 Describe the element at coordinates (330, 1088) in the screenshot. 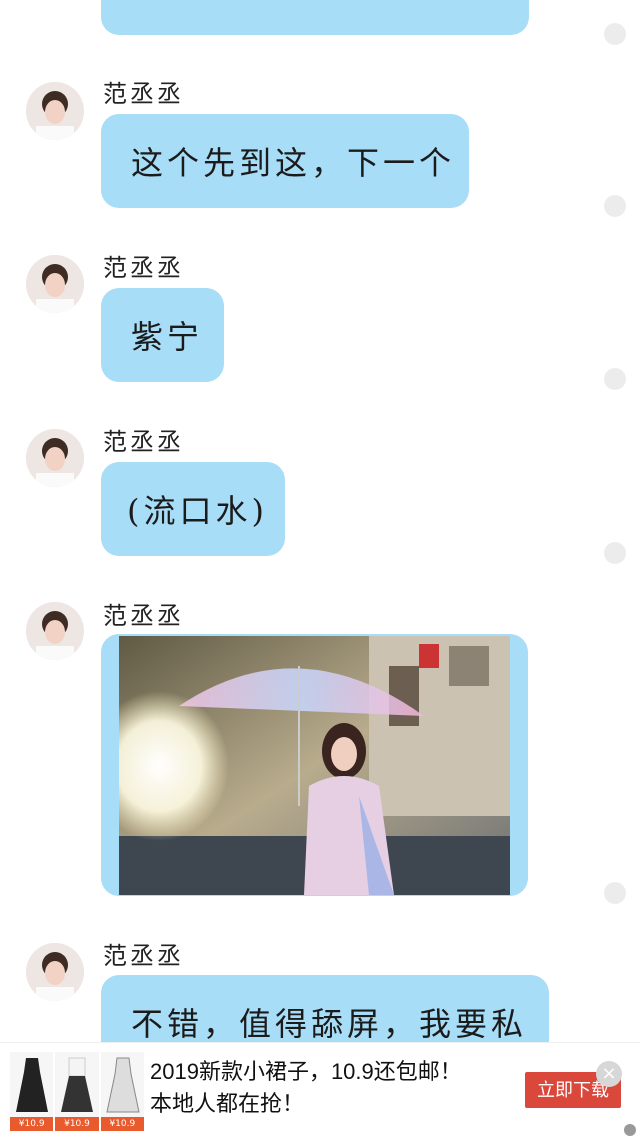

I see `ad-text: 2019新款小裙子，10.9还包邮！ 本地人都在抢！` at that location.